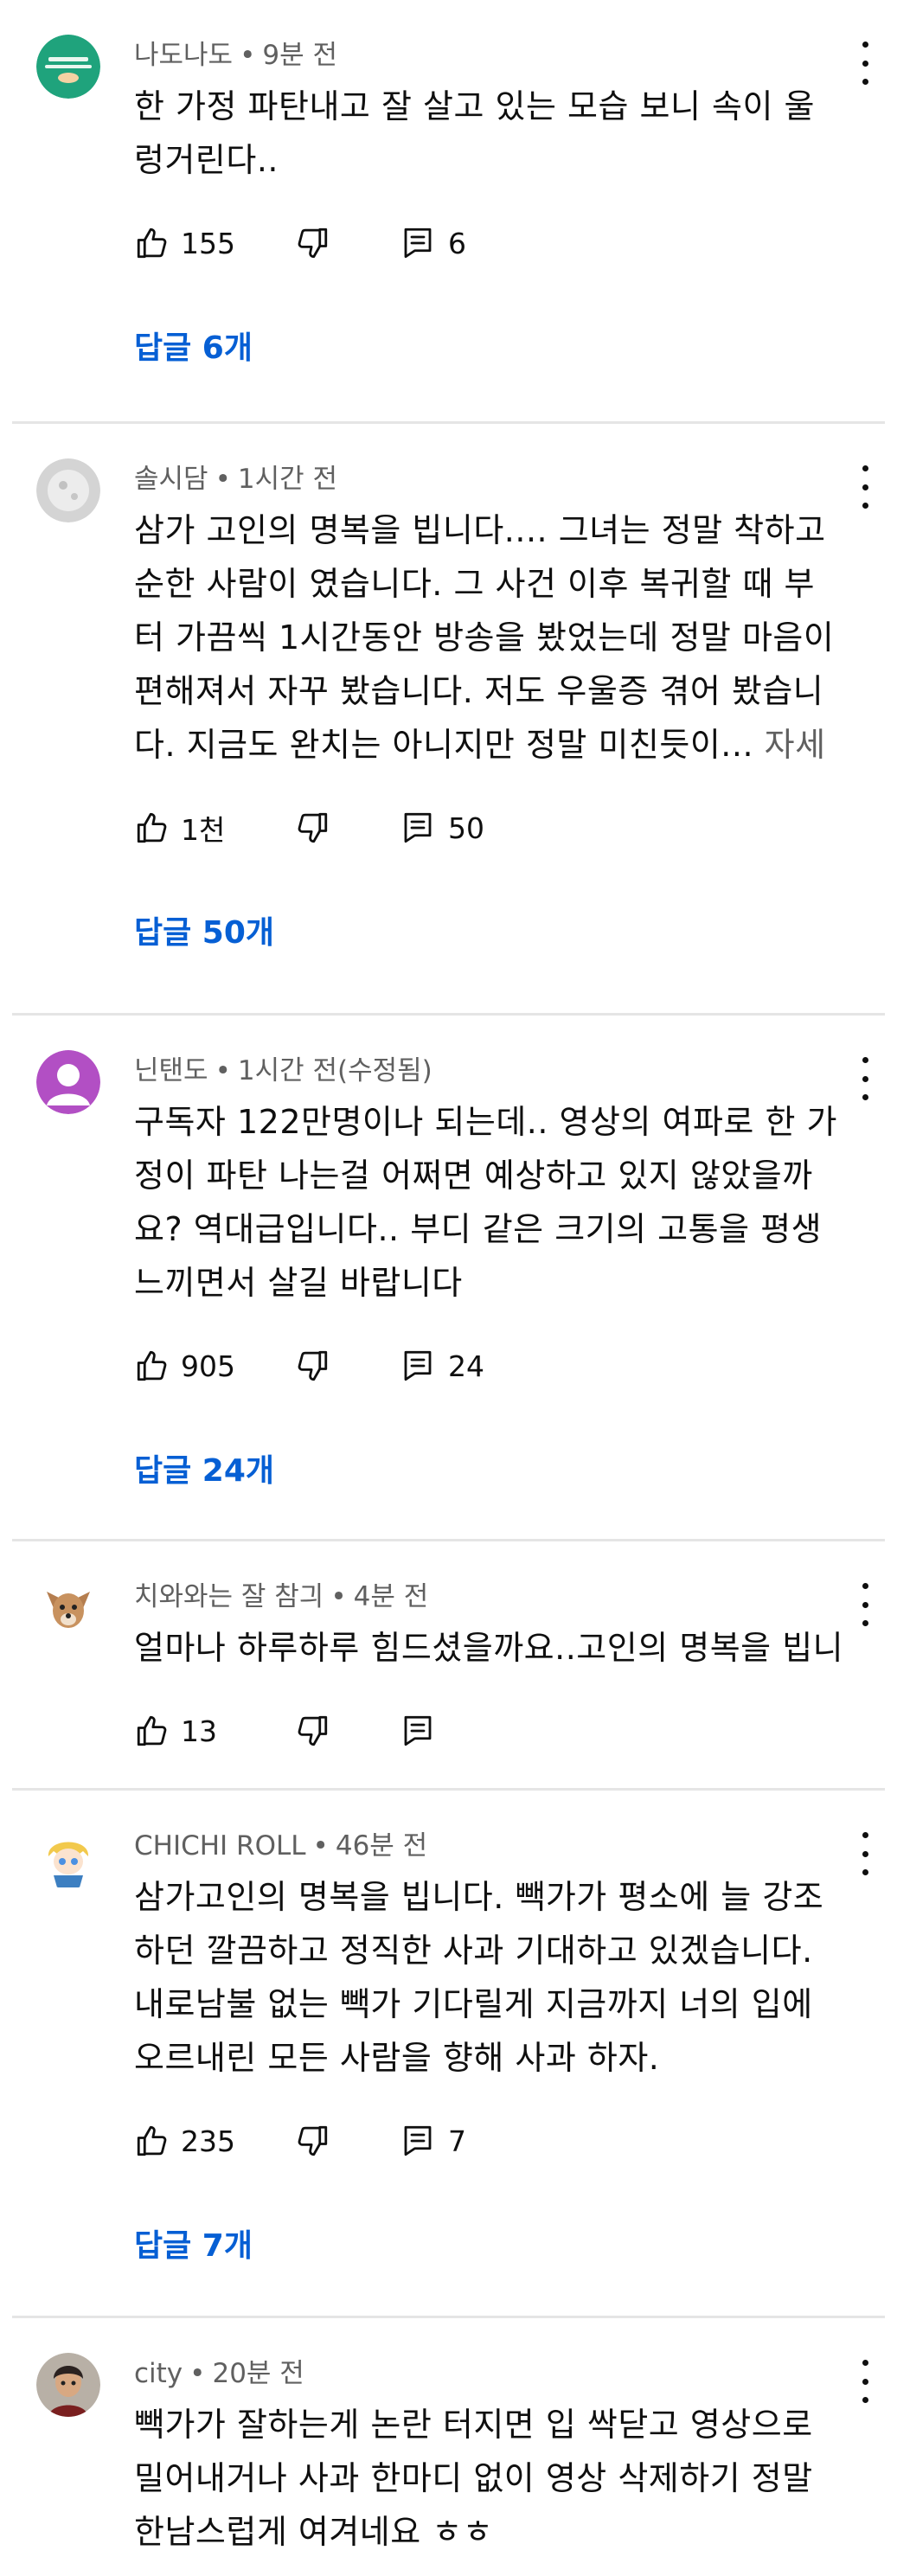 This screenshot has height=2576, width=897. What do you see at coordinates (490, 1062) in the screenshot?
I see `comment-meta: 닌탠도 • 1시간 전(수정됨)` at bounding box center [490, 1062].